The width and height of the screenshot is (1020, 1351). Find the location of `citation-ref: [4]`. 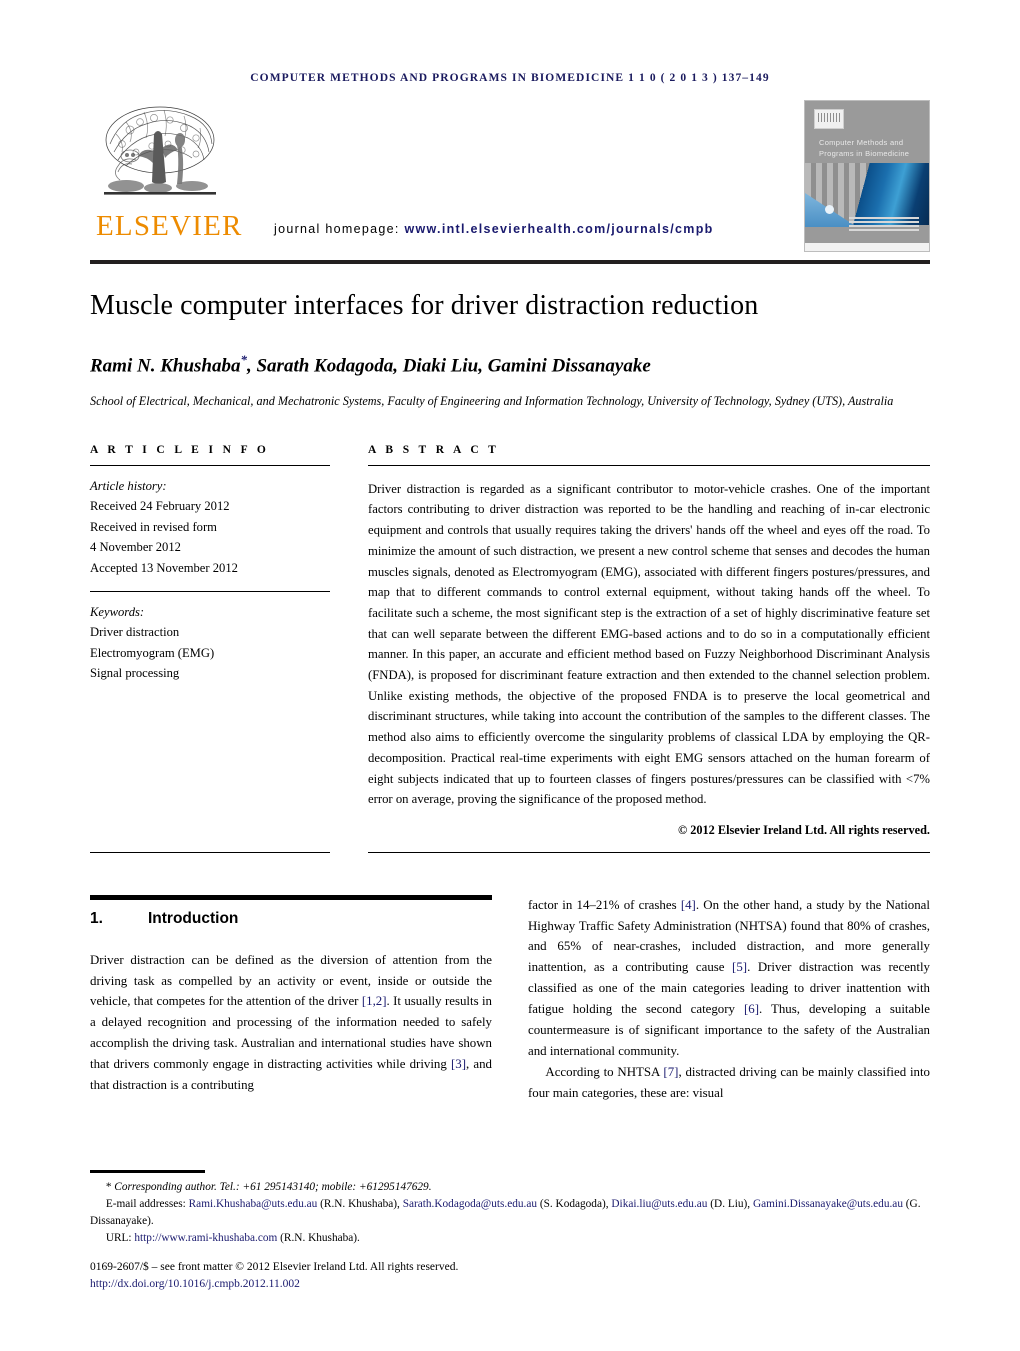

citation-ref: [4] is located at coordinates (688, 905).